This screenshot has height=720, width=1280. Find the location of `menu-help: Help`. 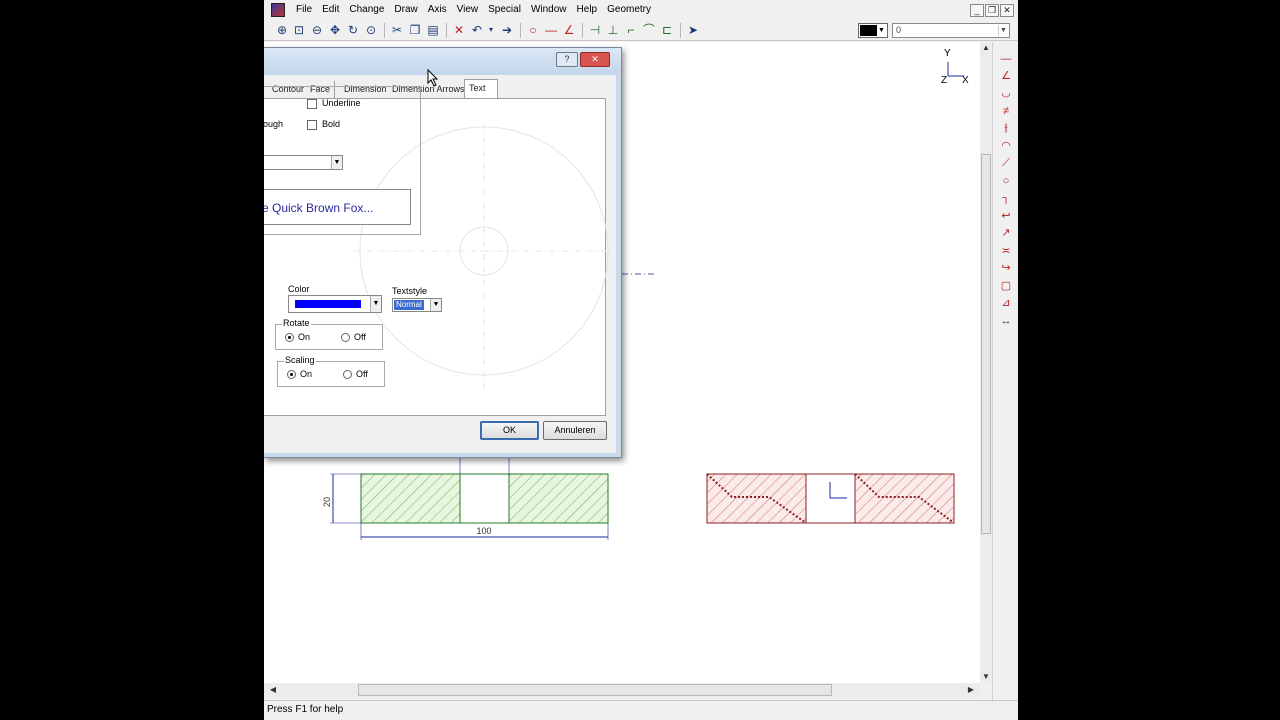

menu-help: Help is located at coordinates (587, 10).